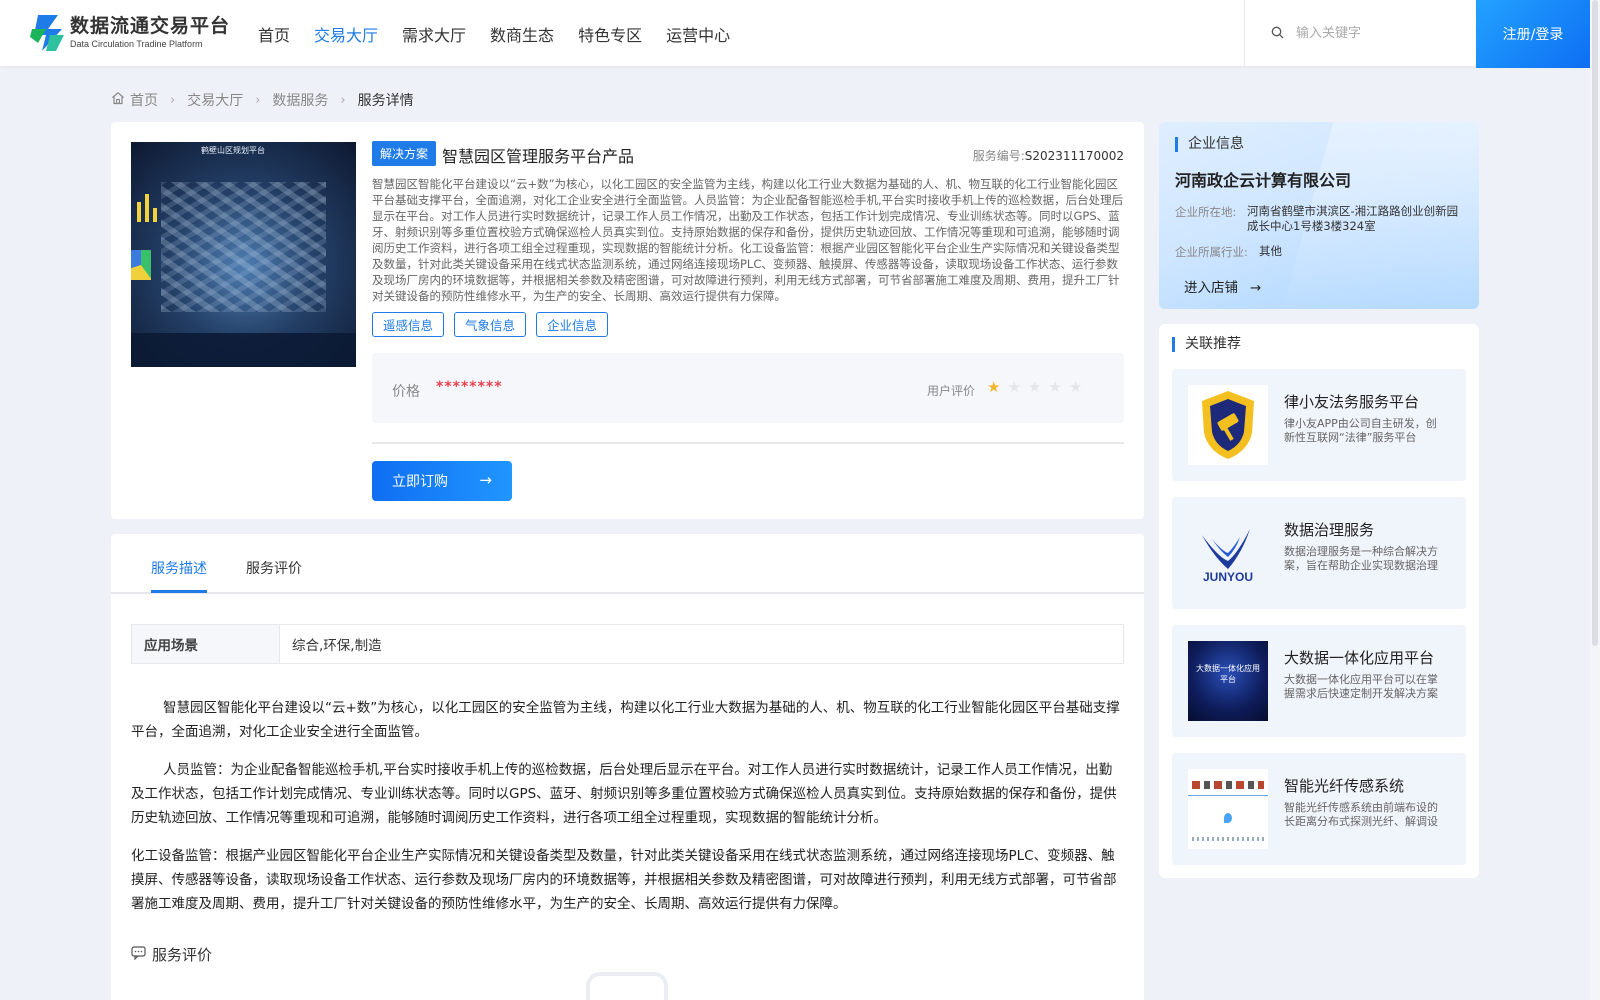 The height and width of the screenshot is (1000, 1600). What do you see at coordinates (1228, 785) in the screenshot?
I see `thumb-strip` at bounding box center [1228, 785].